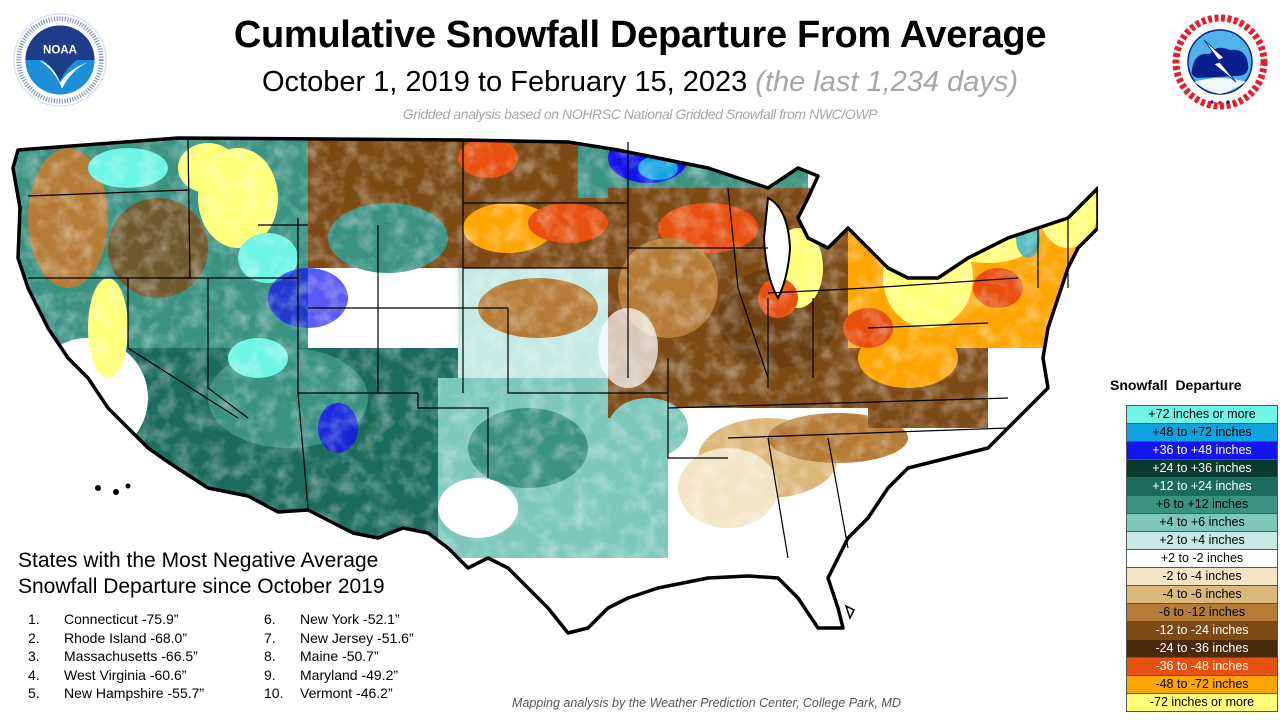 The image size is (1280, 720). What do you see at coordinates (60, 50) in the screenshot?
I see `noaa-text: NOAA` at bounding box center [60, 50].